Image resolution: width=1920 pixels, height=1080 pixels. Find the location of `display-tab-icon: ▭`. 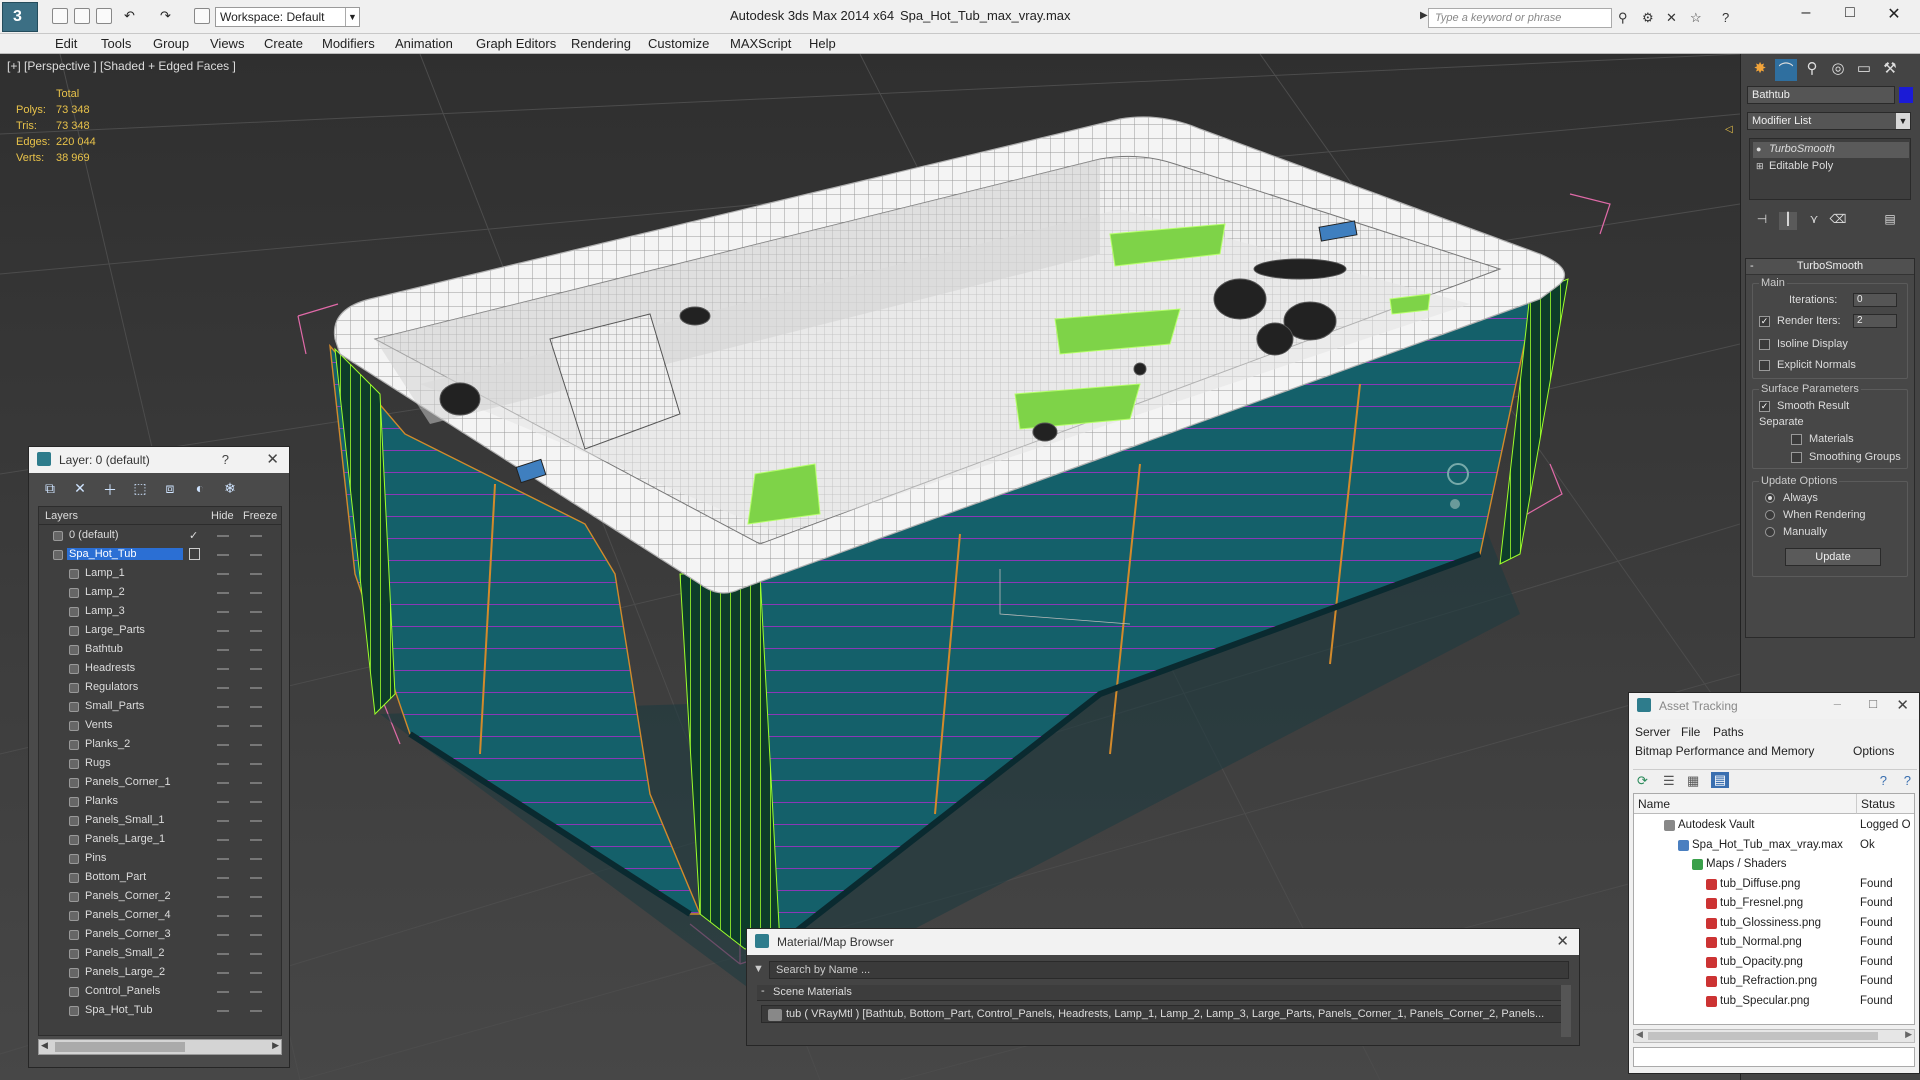

display-tab-icon: ▭ is located at coordinates (1864, 70).